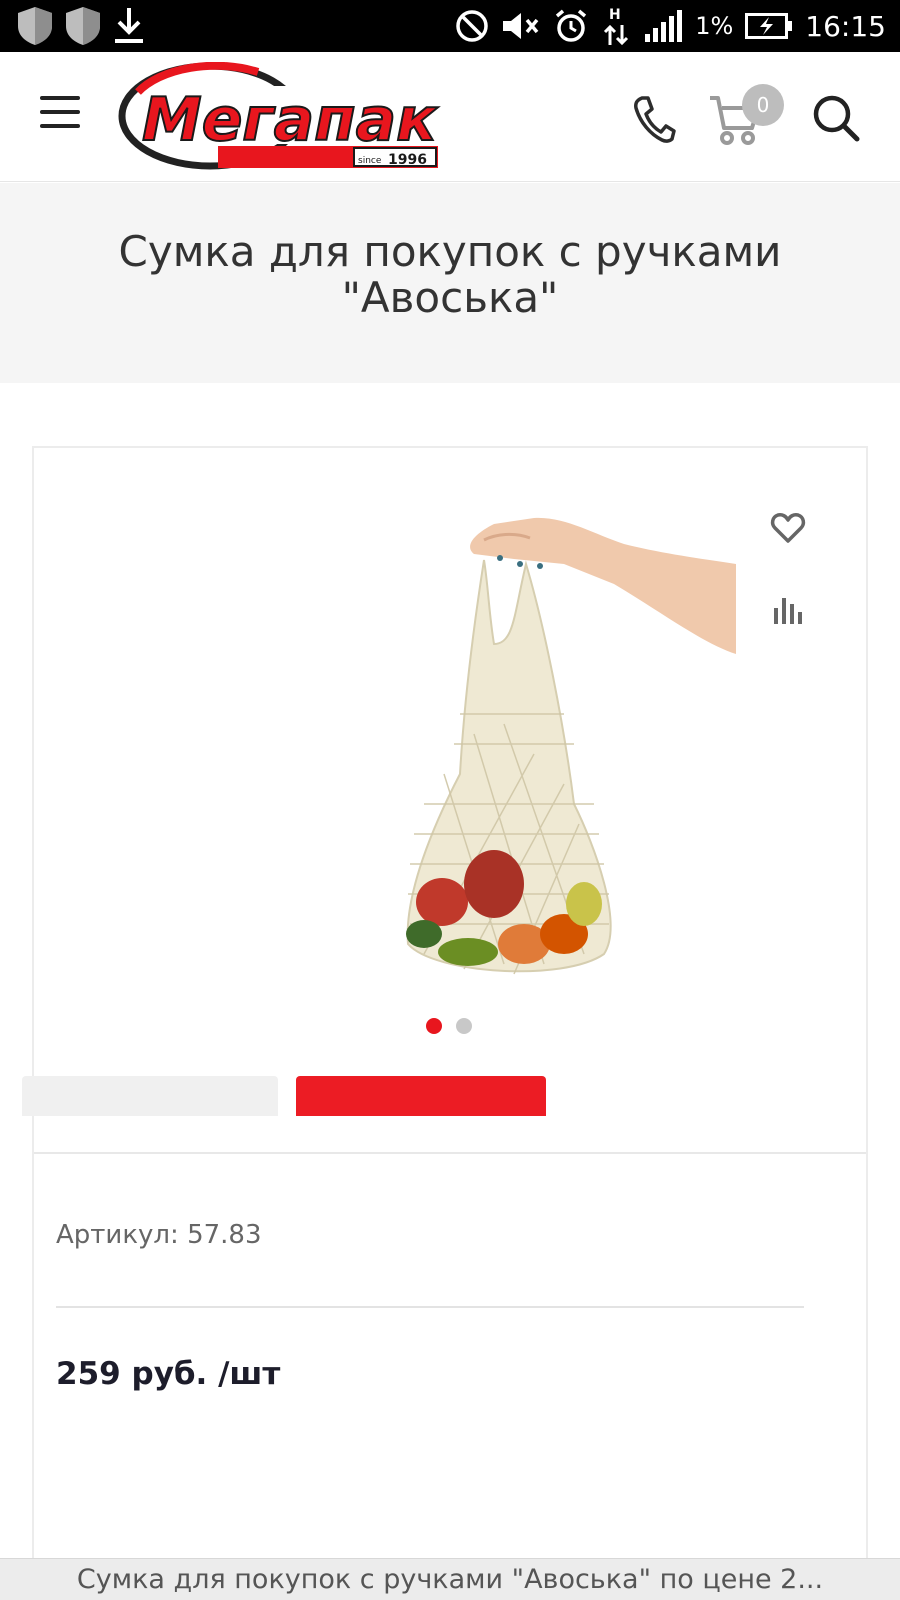  I want to click on product-price: 259 руб. /шт, so click(168, 1374).